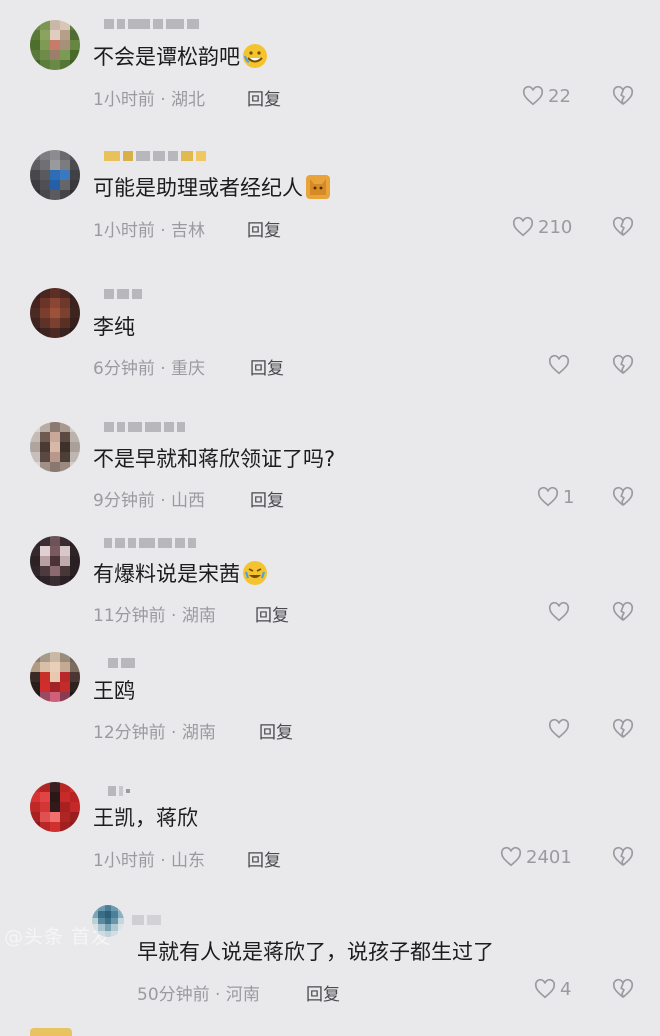 This screenshot has height=1036, width=660. What do you see at coordinates (149, 861) in the screenshot?
I see `comment-meta: 1小时前 · 山东` at bounding box center [149, 861].